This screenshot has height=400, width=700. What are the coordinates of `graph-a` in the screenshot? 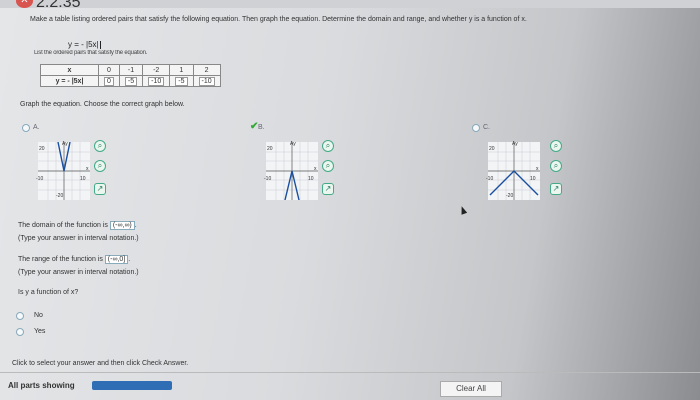 It's located at (64, 171).